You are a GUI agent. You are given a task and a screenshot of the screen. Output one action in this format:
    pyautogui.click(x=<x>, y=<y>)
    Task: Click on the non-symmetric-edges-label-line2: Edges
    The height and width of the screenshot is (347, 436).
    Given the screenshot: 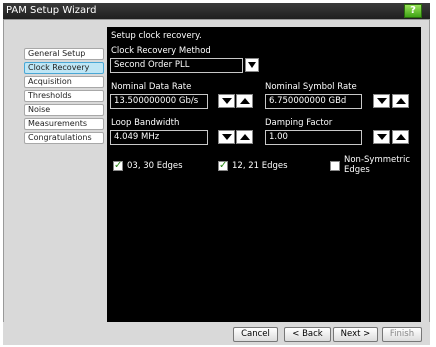 What is the action you would take?
    pyautogui.click(x=357, y=170)
    